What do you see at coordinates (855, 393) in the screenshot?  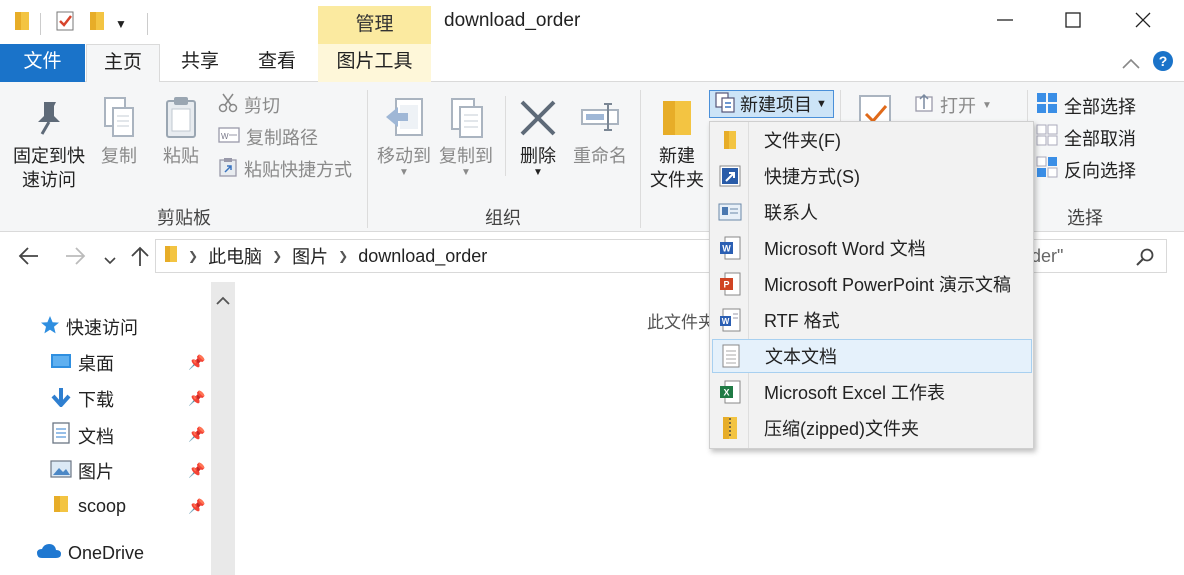 I see `menu-item-label: Microsoft Excel 工作表` at bounding box center [855, 393].